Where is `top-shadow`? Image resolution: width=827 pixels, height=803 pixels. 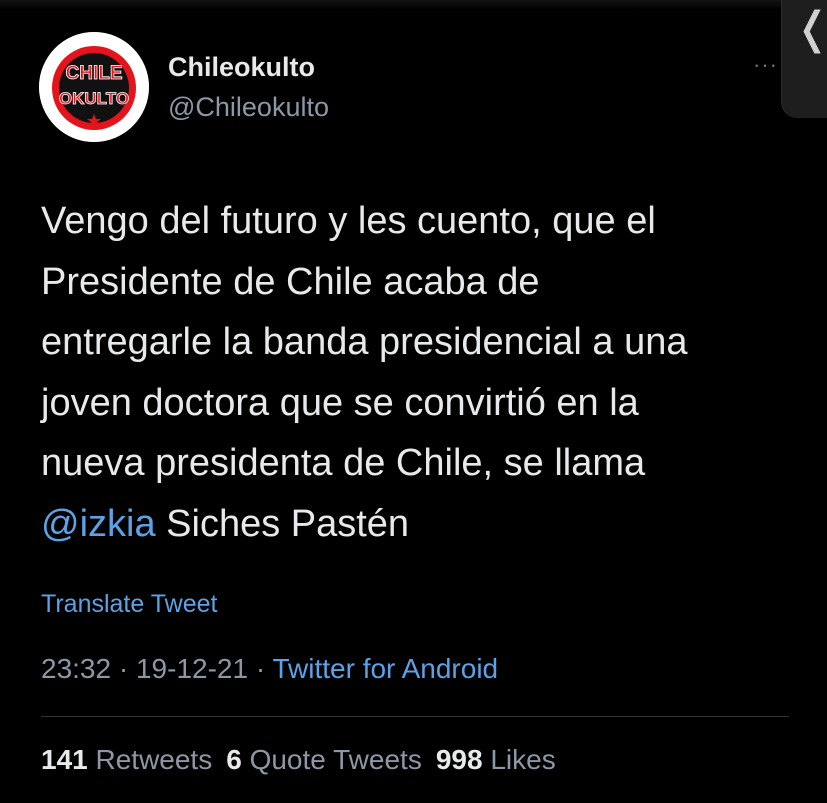 top-shadow is located at coordinates (413, 5).